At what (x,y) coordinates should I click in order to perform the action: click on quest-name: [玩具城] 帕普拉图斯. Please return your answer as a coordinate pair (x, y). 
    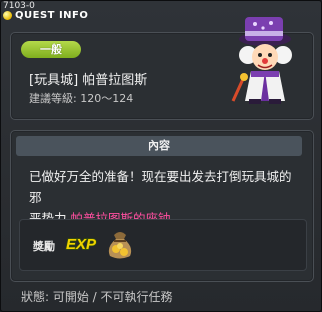
    Looking at the image, I should click on (88, 80).